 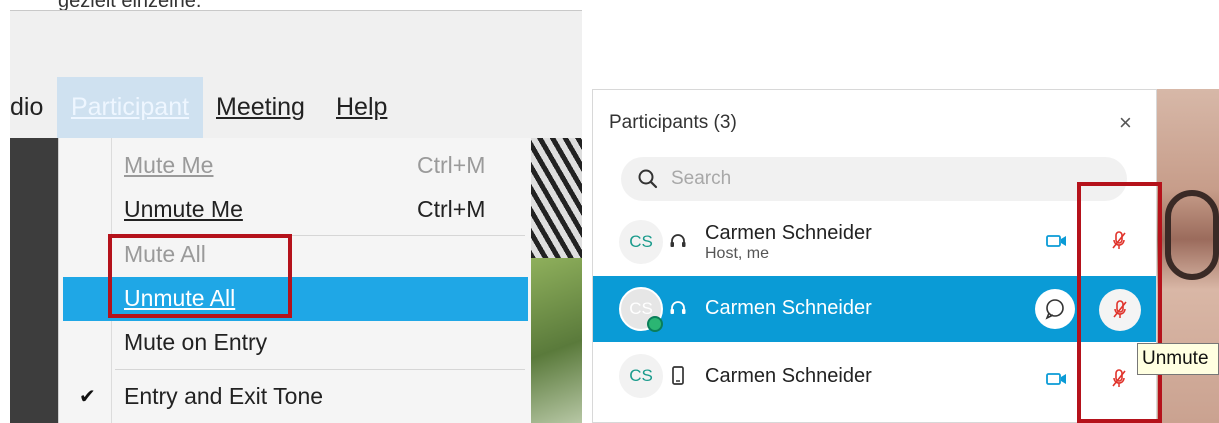 I want to click on participant-row: CS Carmen Schneider, so click(x=874, y=376).